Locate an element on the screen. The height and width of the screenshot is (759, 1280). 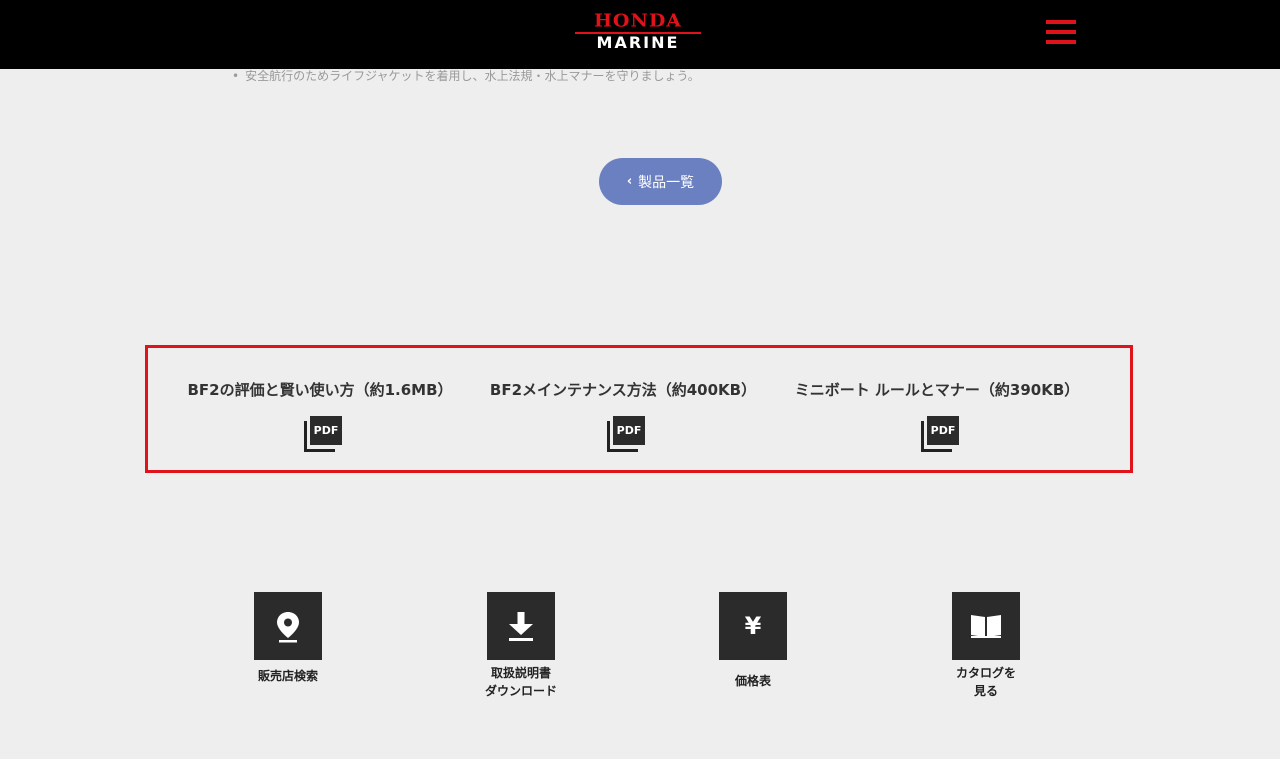
product-list-button: ‹ 製品一覧 is located at coordinates (660, 181).